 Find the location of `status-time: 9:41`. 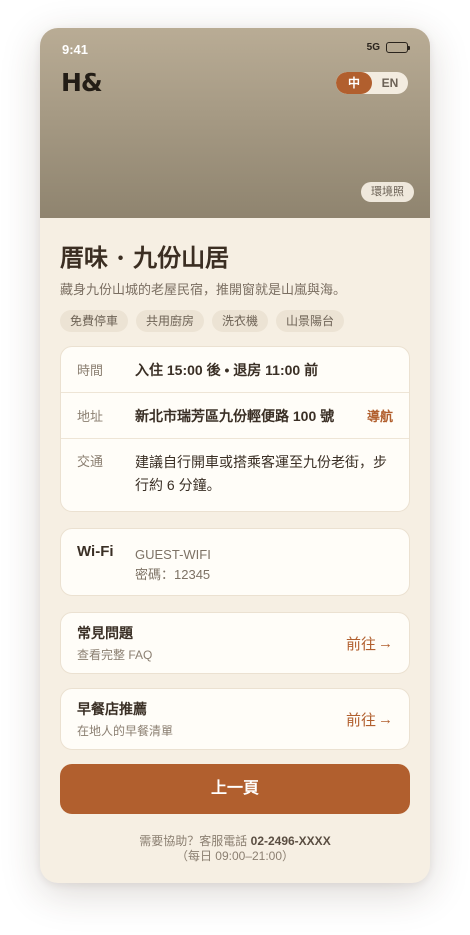

status-time: 9:41 is located at coordinates (75, 49).